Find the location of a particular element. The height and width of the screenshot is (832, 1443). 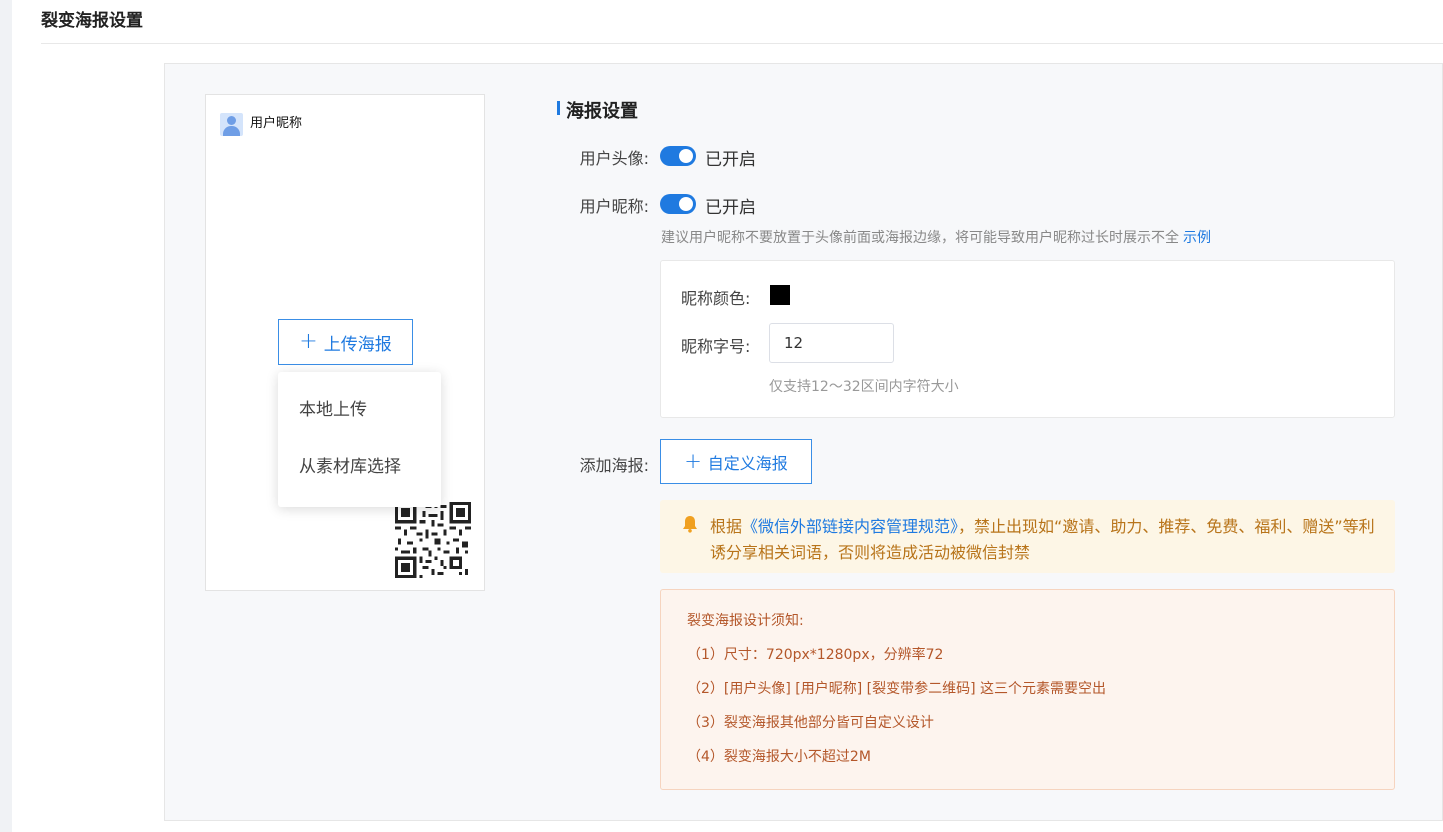

upload-poster-label: 上传海报 is located at coordinates (357, 344).